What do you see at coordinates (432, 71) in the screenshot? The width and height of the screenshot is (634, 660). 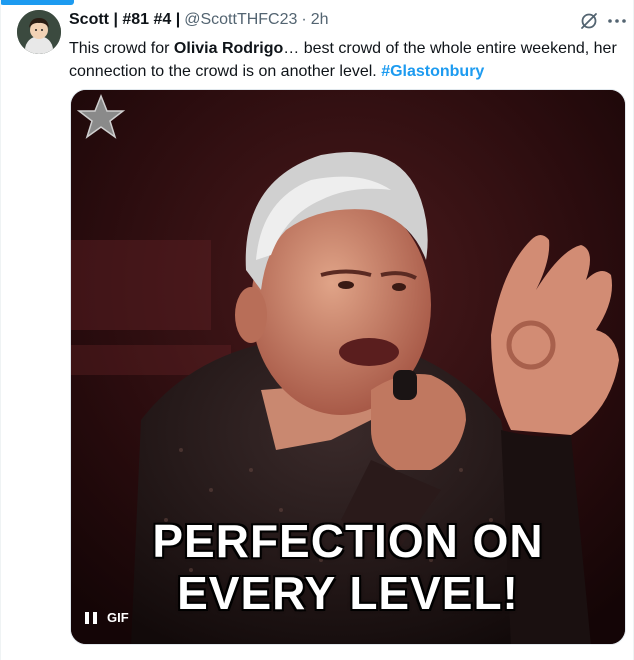 I see `hashtag-link: #Glastonbury` at bounding box center [432, 71].